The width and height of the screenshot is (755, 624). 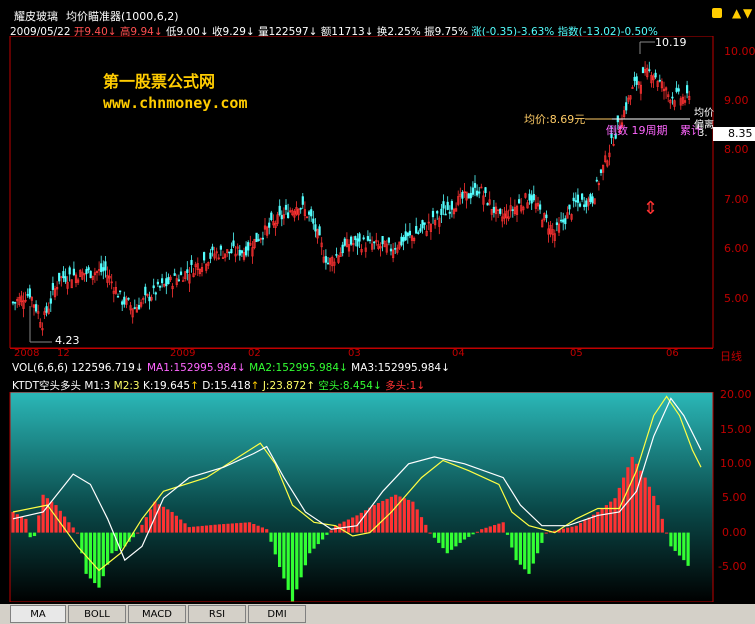 I want to click on price-tick: 8.00, so click(x=736, y=149).